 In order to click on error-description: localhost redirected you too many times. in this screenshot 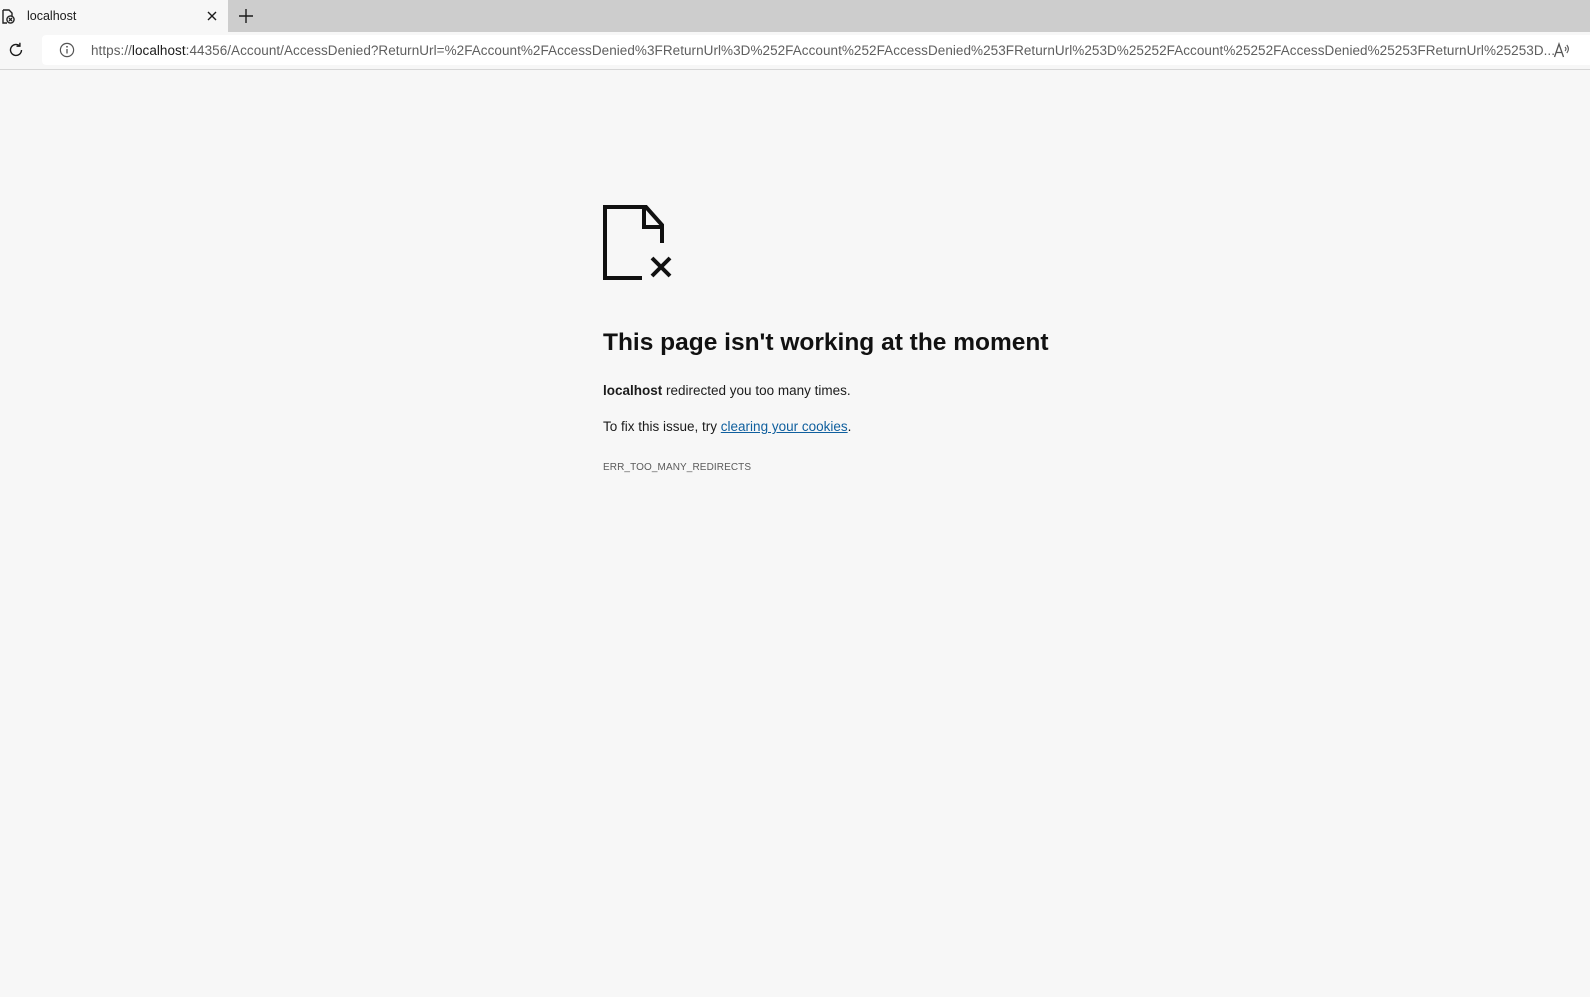, I will do `click(727, 390)`.